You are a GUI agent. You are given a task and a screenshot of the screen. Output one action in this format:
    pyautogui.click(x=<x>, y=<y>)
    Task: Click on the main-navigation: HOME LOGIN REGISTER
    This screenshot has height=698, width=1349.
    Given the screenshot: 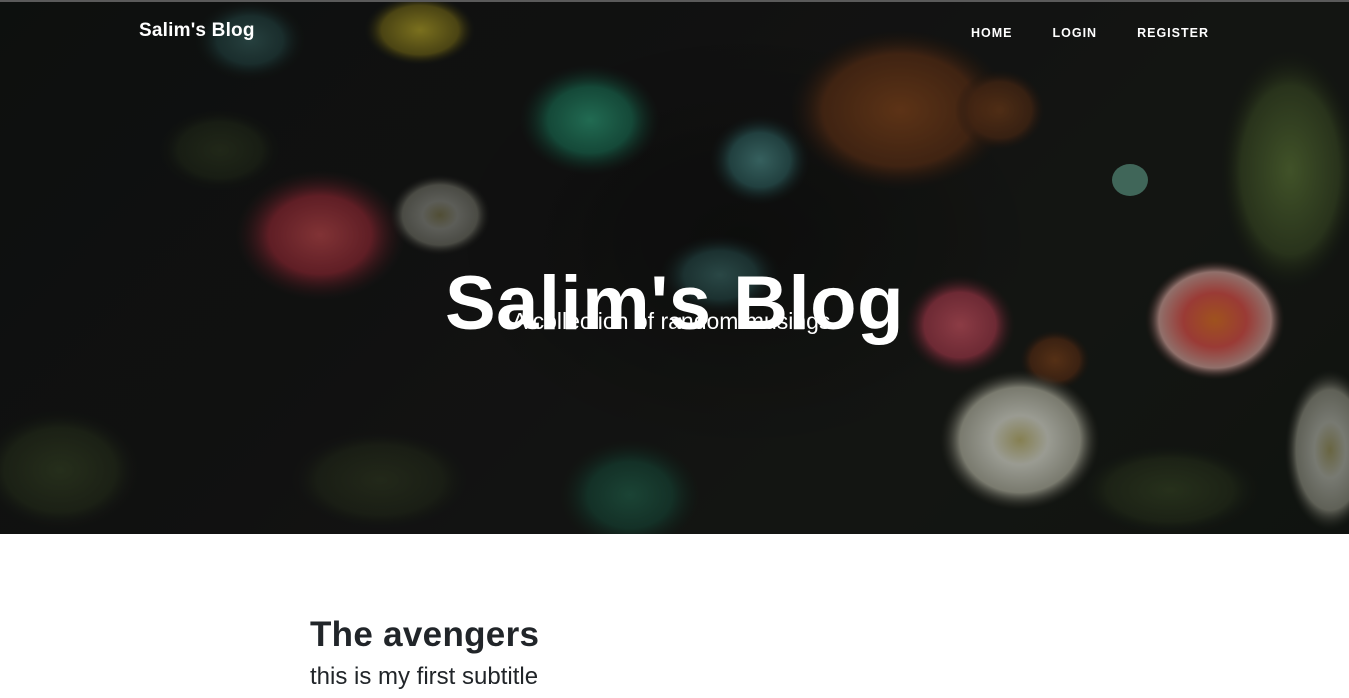 What is the action you would take?
    pyautogui.click(x=1070, y=33)
    